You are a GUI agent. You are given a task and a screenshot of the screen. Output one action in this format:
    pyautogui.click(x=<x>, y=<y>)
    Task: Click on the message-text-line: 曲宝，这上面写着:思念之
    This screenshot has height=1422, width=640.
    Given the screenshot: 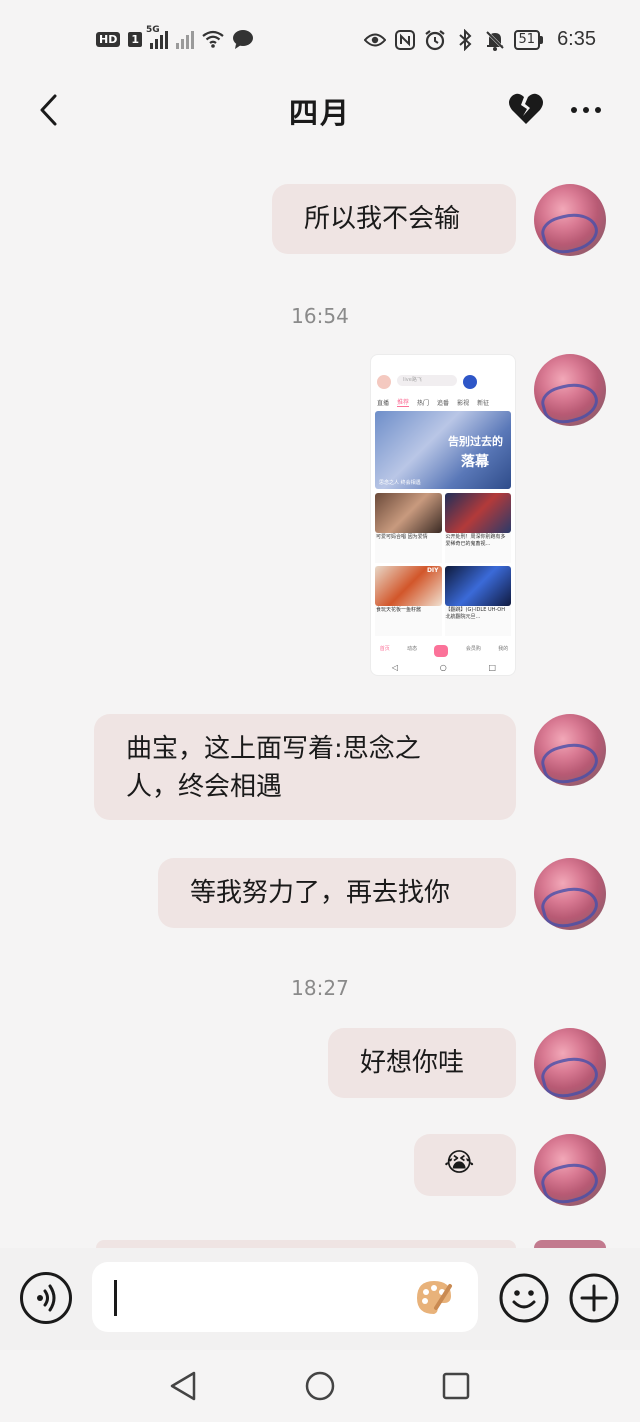 What is the action you would take?
    pyautogui.click(x=273, y=749)
    